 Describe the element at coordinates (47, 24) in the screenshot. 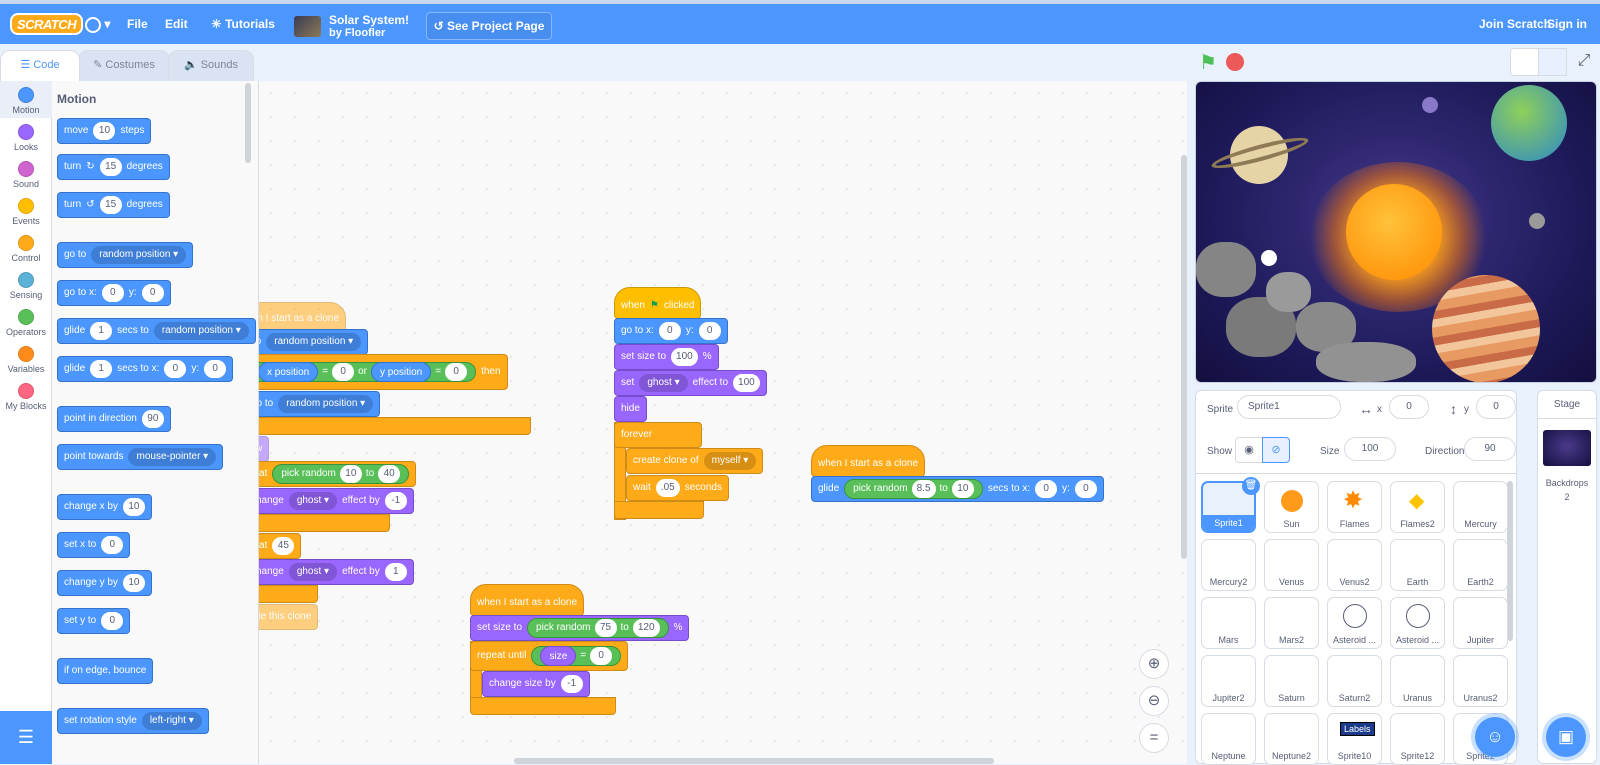

I see `scratch-logo: SCRATCH` at that location.